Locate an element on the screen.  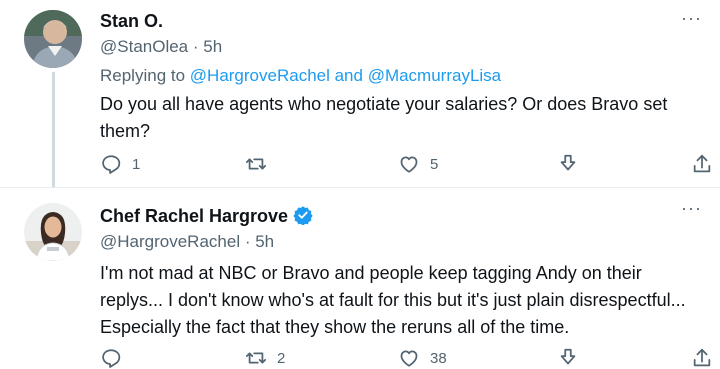
reply-button is located at coordinates (116, 356).